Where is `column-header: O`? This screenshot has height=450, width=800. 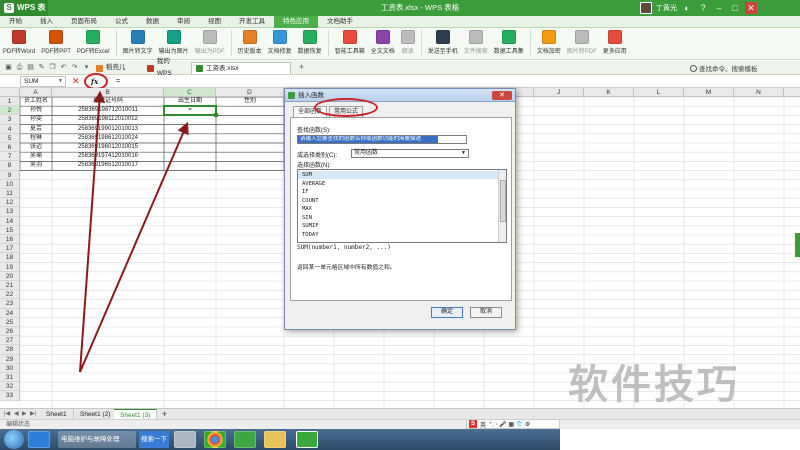
column-header: O is located at coordinates (792, 92).